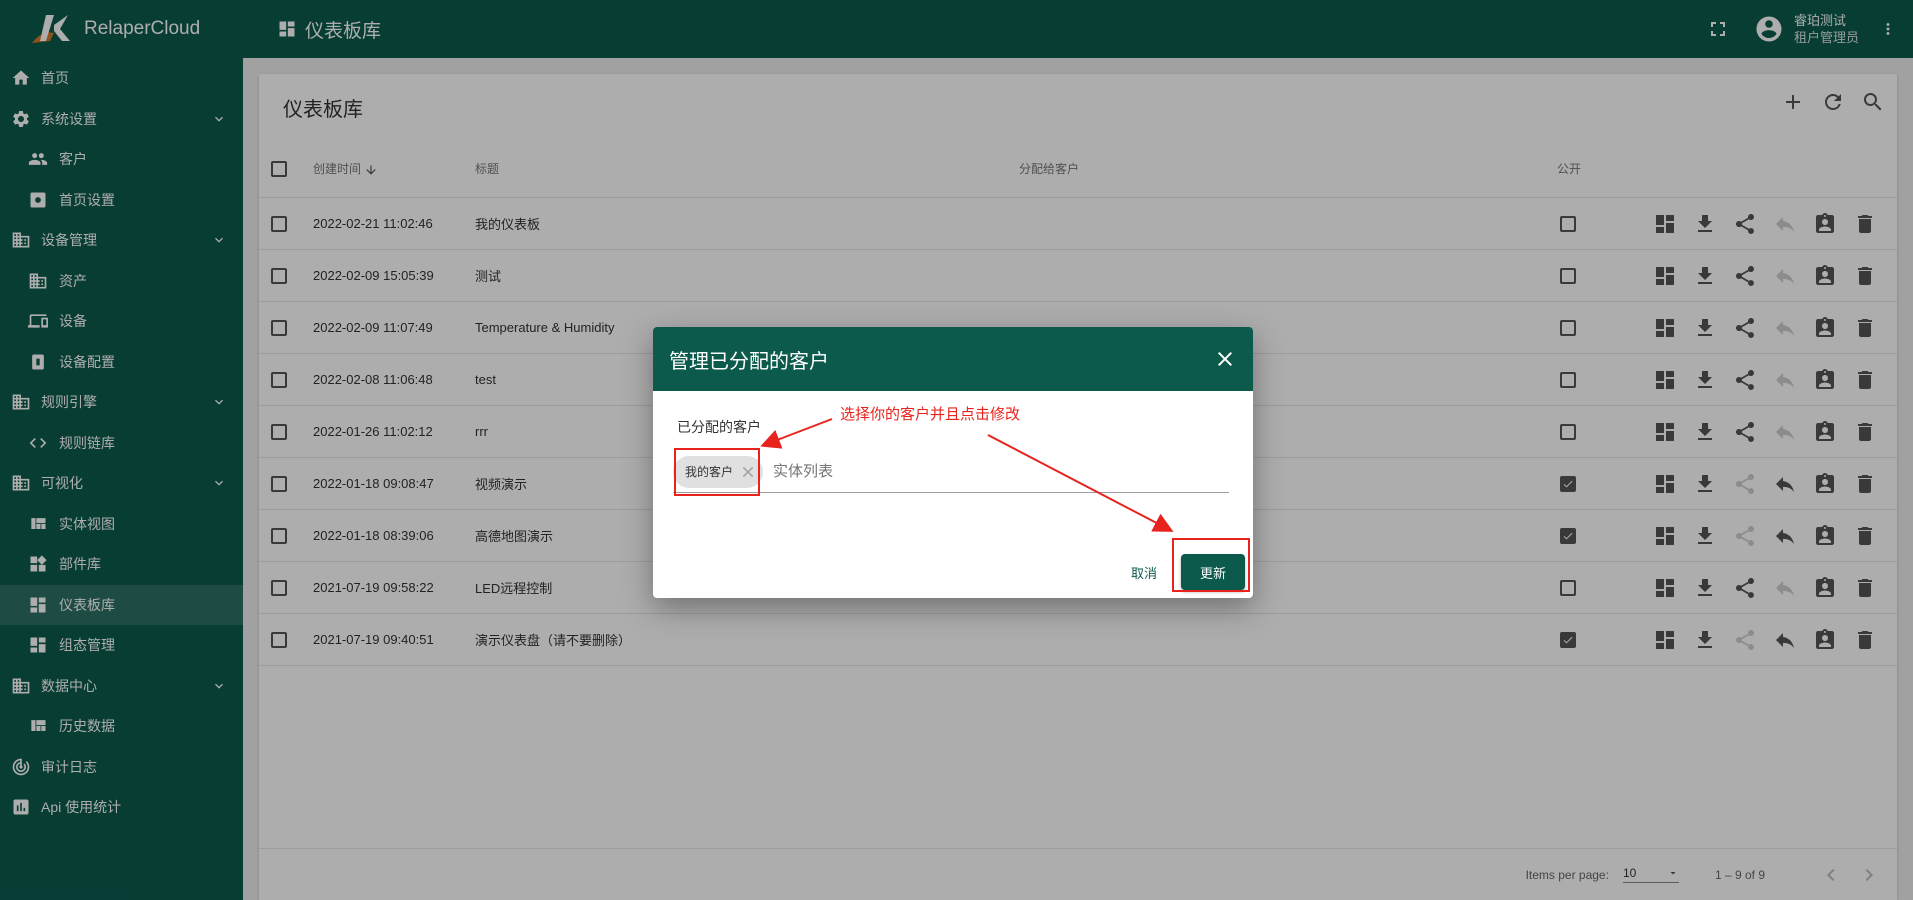 The width and height of the screenshot is (1913, 900). What do you see at coordinates (749, 361) in the screenshot?
I see `dialog-title: 管理已分配的客户` at bounding box center [749, 361].